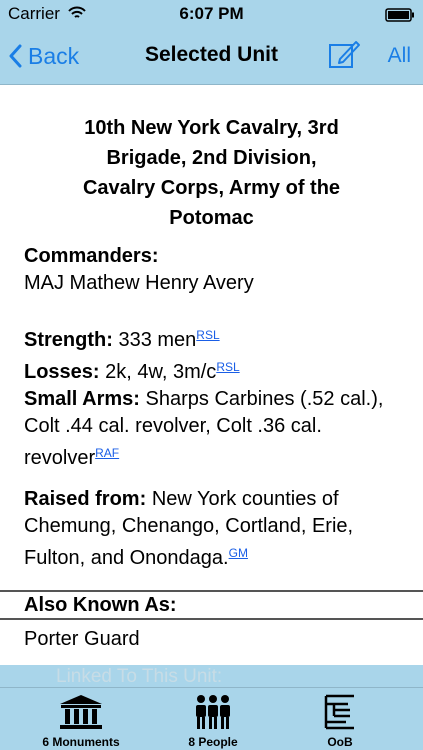 The image size is (423, 750). Describe the element at coordinates (81, 742) in the screenshot. I see `tab-monuments-label: 6 Monuments` at that location.